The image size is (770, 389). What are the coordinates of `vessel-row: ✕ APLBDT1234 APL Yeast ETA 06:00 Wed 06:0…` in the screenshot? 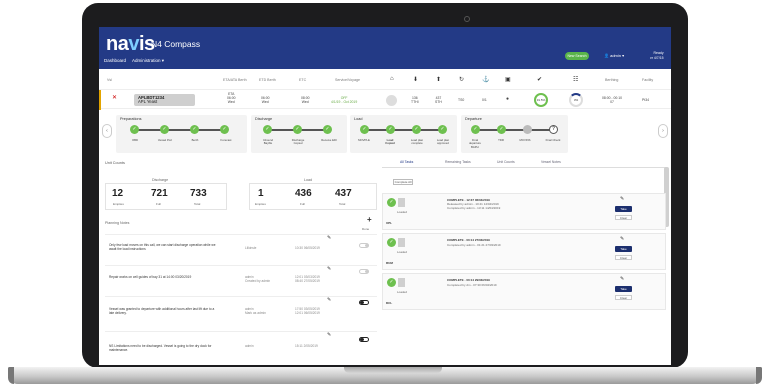 It's located at (385, 99).